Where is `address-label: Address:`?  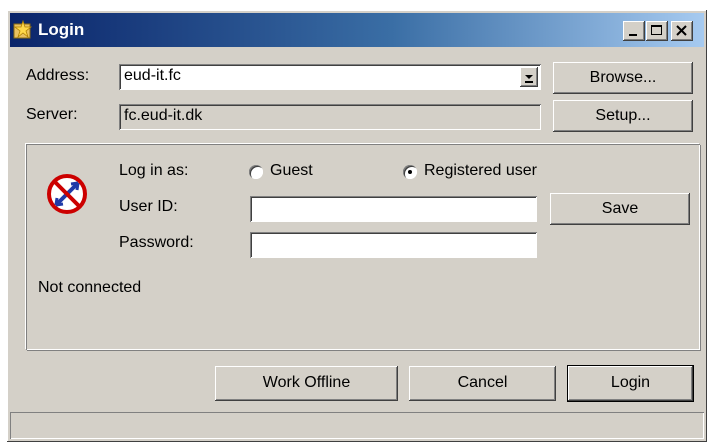 address-label: Address: is located at coordinates (58, 75).